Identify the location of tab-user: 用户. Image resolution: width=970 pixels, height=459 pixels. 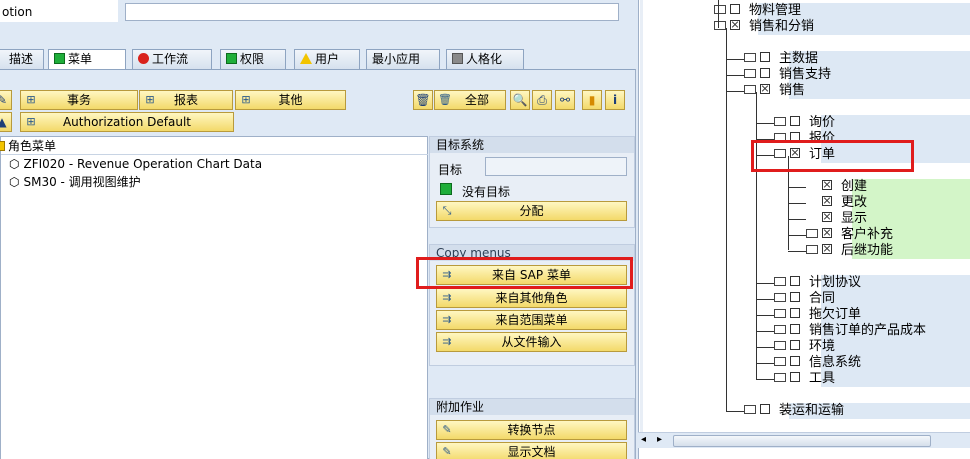
(327, 59).